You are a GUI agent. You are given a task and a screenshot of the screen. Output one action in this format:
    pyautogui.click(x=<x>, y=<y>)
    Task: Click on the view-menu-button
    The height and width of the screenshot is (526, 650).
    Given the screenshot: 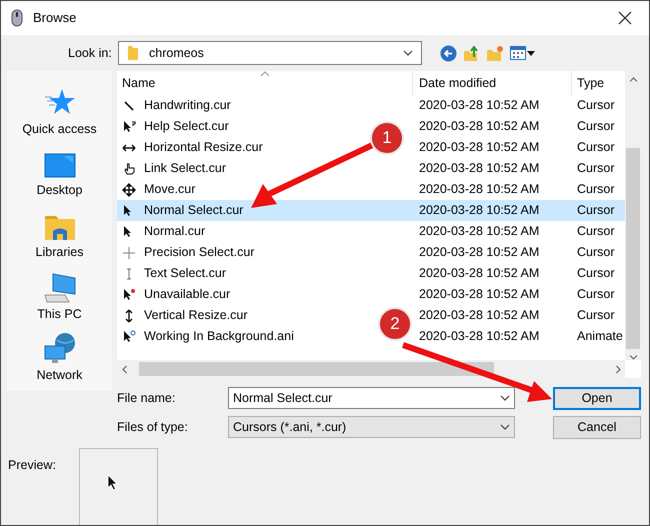 What is the action you would take?
    pyautogui.click(x=522, y=53)
    